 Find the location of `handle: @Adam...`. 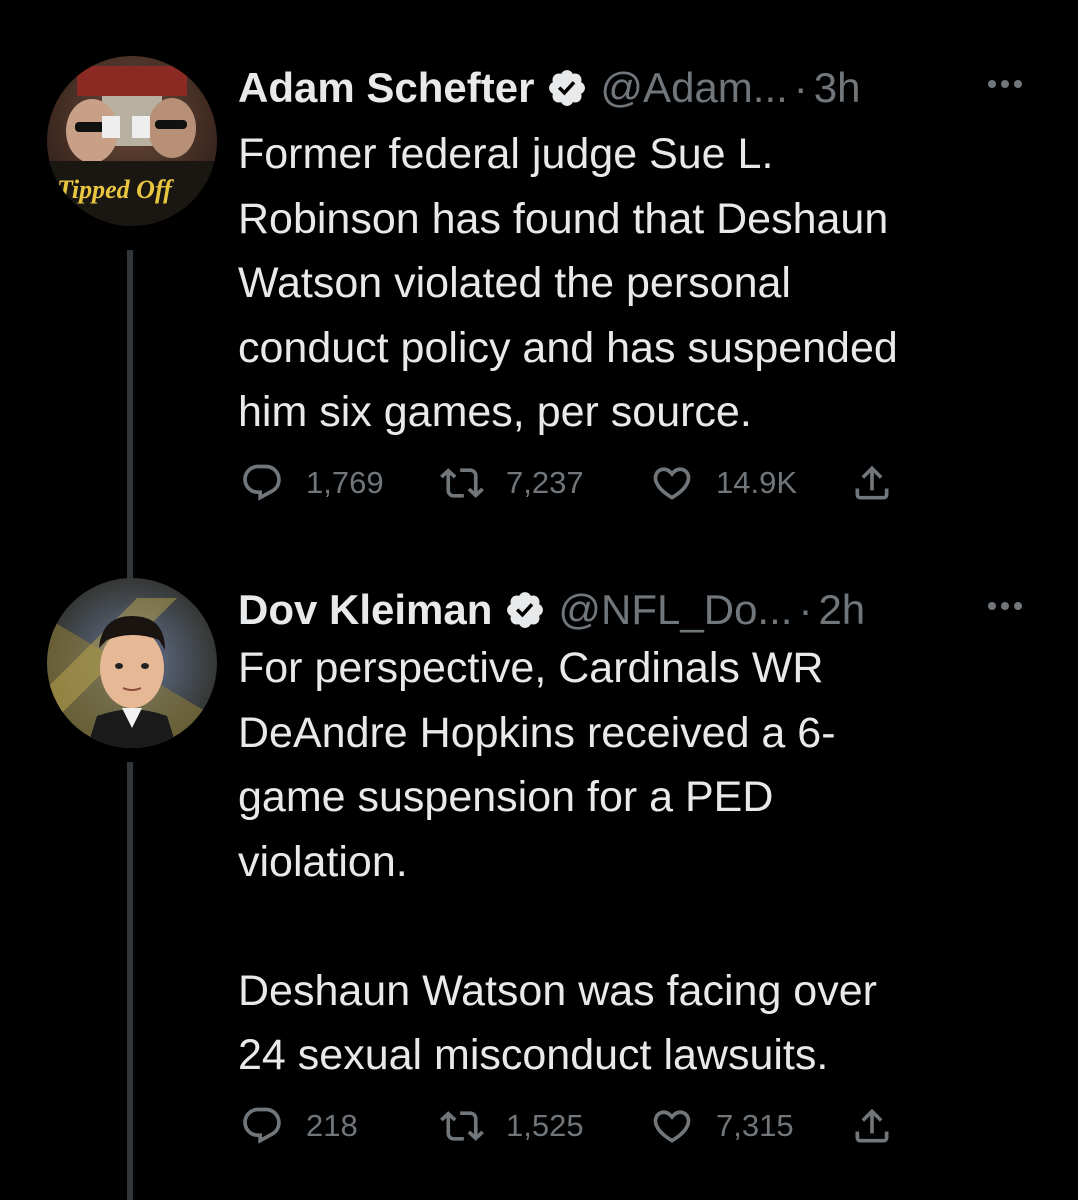

handle: @Adam... is located at coordinates (693, 88).